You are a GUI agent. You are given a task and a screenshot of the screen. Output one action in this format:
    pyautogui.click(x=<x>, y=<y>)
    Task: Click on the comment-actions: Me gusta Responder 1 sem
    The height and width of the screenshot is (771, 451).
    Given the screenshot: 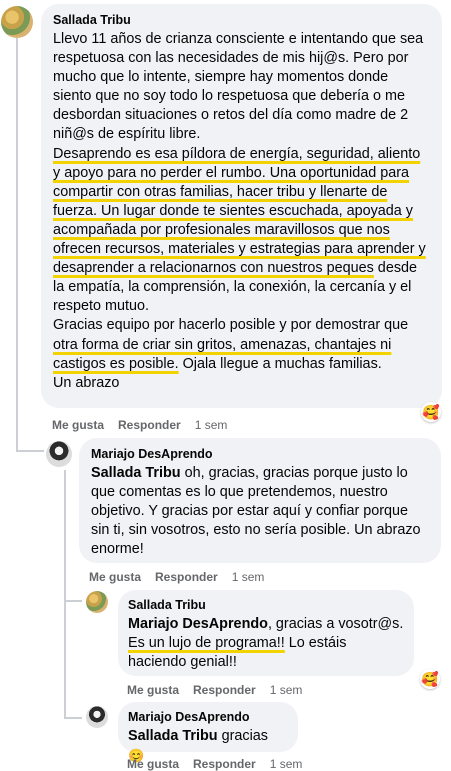 What is the action you would take?
    pyautogui.click(x=146, y=425)
    